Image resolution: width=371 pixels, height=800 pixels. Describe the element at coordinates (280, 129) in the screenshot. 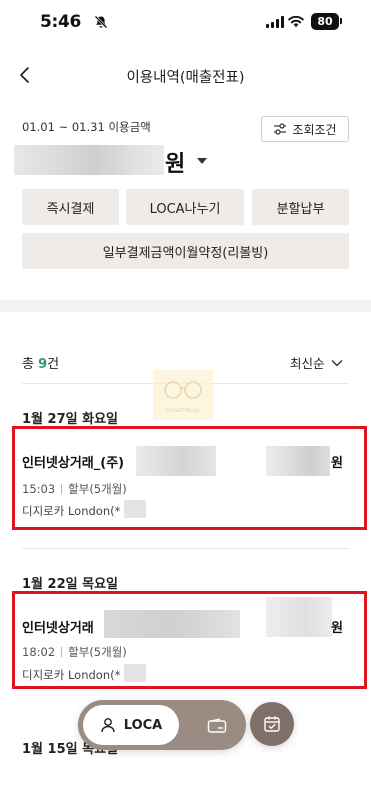

I see `sliders-icon` at that location.